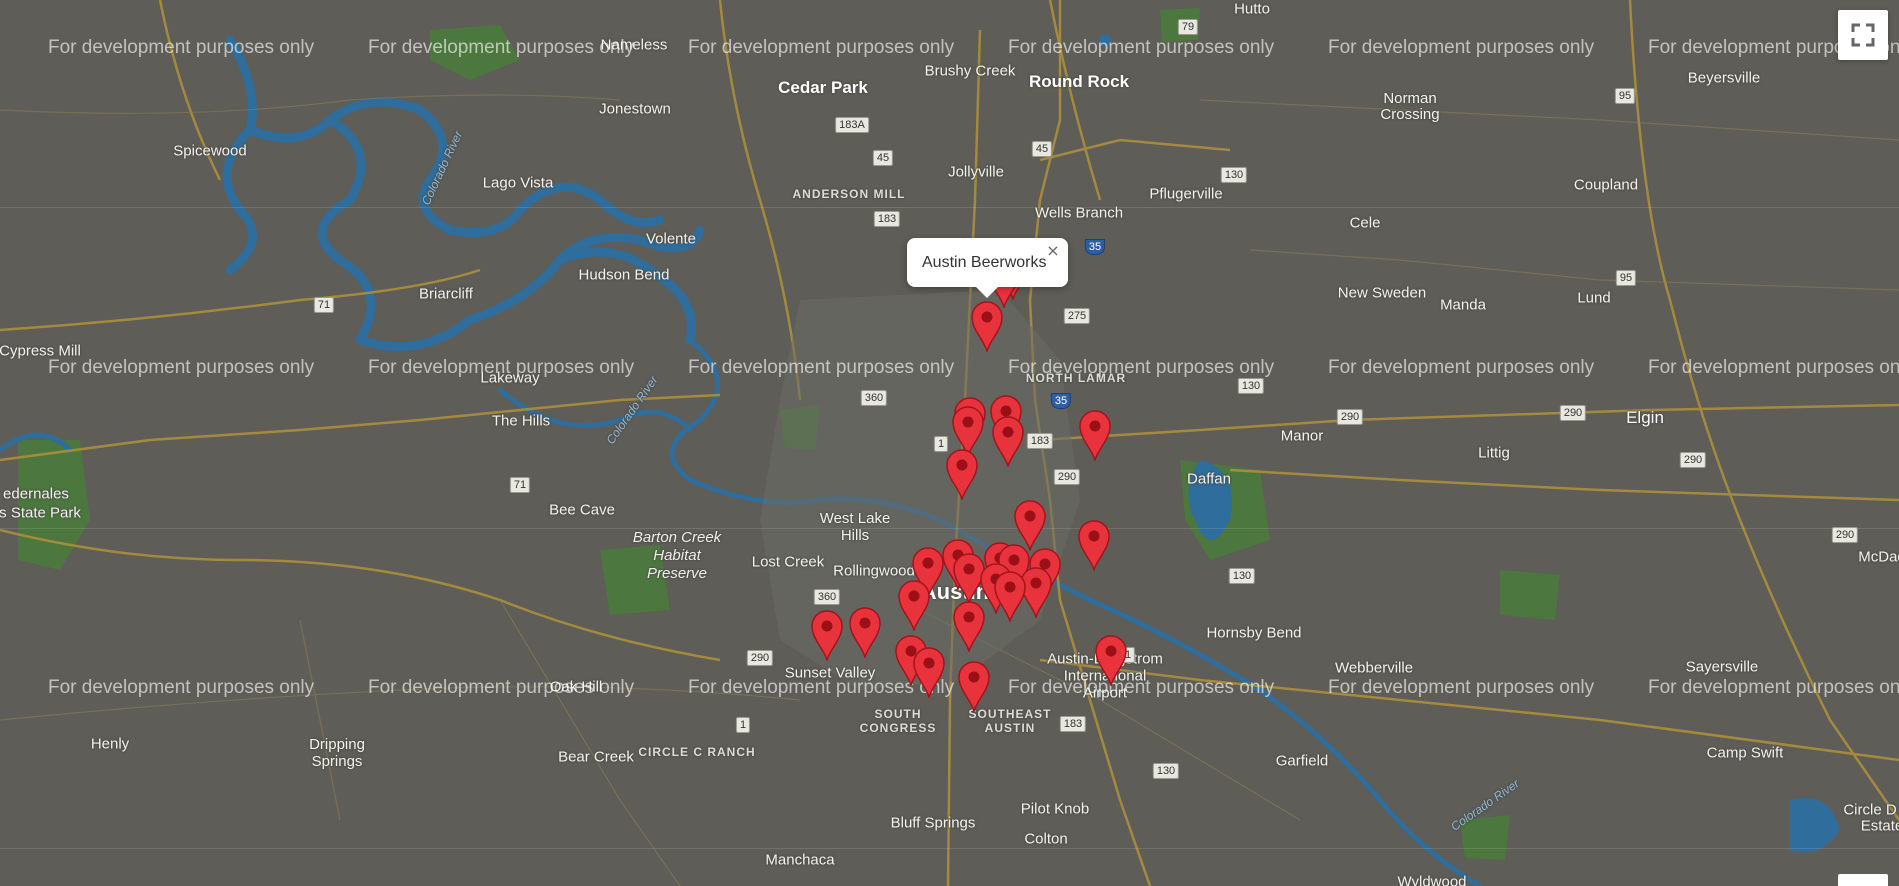  Describe the element at coordinates (1879, 826) in the screenshot. I see `place-label: Estate` at that location.